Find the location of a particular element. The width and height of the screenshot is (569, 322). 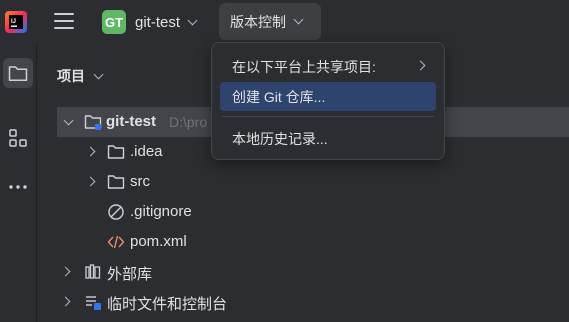

svg-text: IJ is located at coordinates (13, 22).